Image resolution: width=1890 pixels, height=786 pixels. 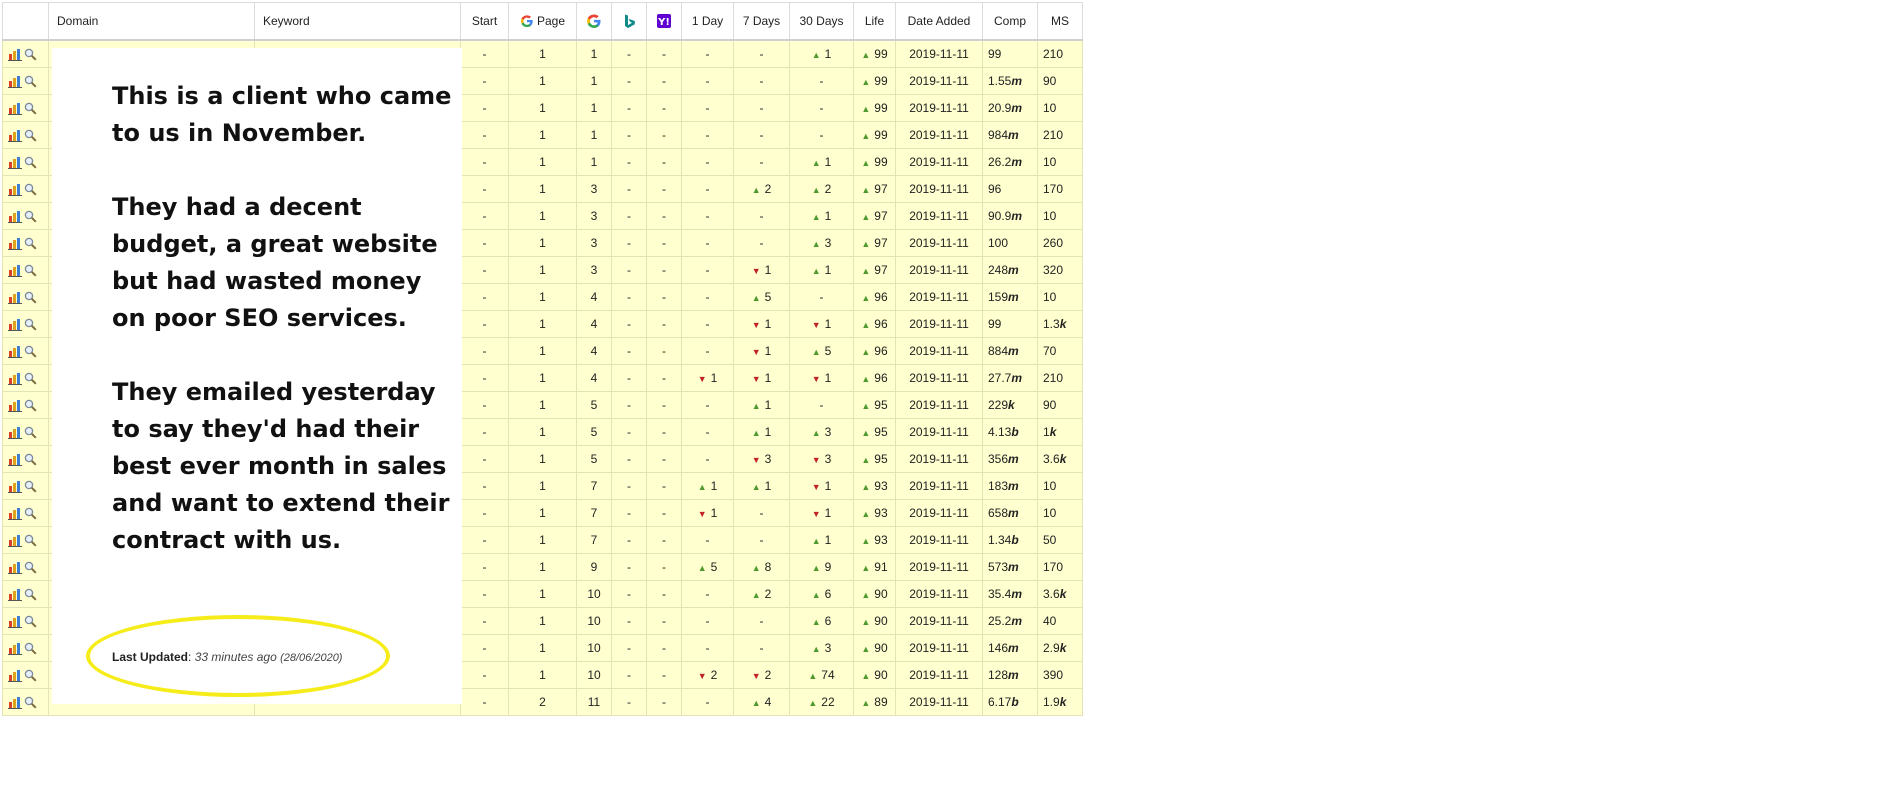 What do you see at coordinates (542, 21) in the screenshot?
I see `page-column-header: Page` at bounding box center [542, 21].